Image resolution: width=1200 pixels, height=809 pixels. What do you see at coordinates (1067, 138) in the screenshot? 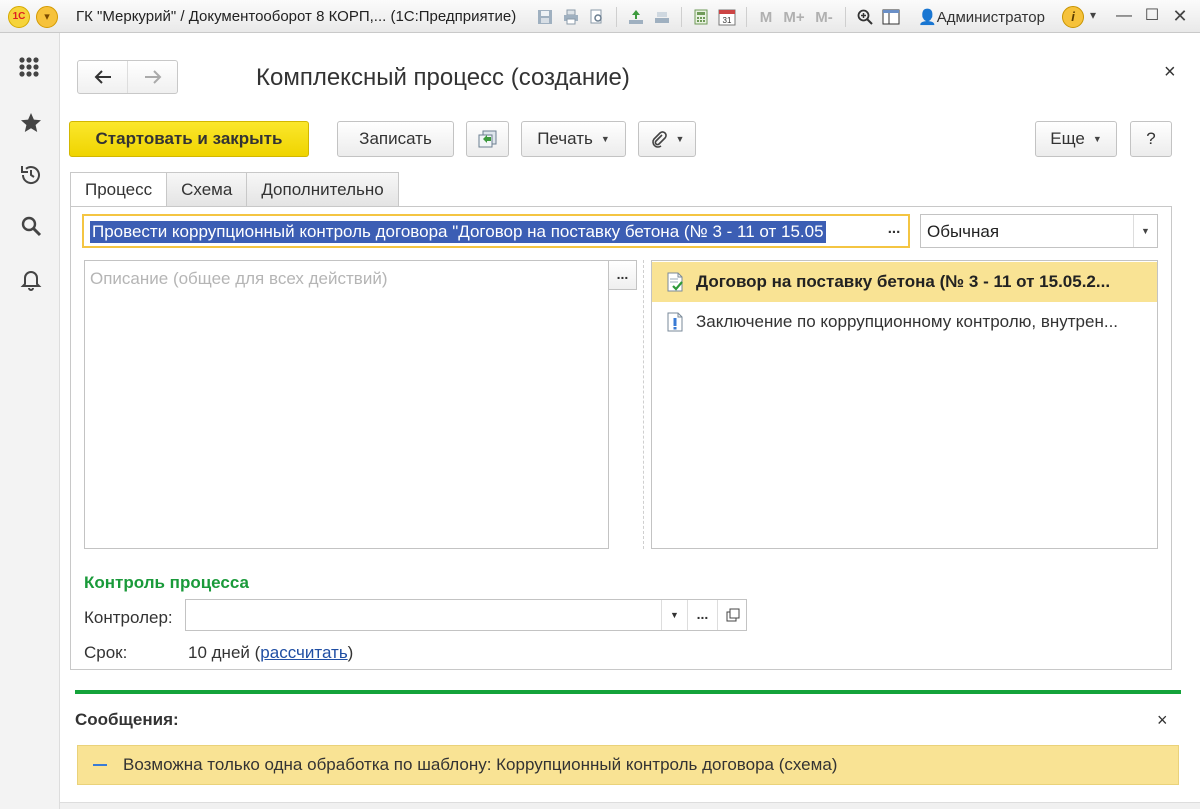
I see `more-label: Еще` at bounding box center [1067, 138].